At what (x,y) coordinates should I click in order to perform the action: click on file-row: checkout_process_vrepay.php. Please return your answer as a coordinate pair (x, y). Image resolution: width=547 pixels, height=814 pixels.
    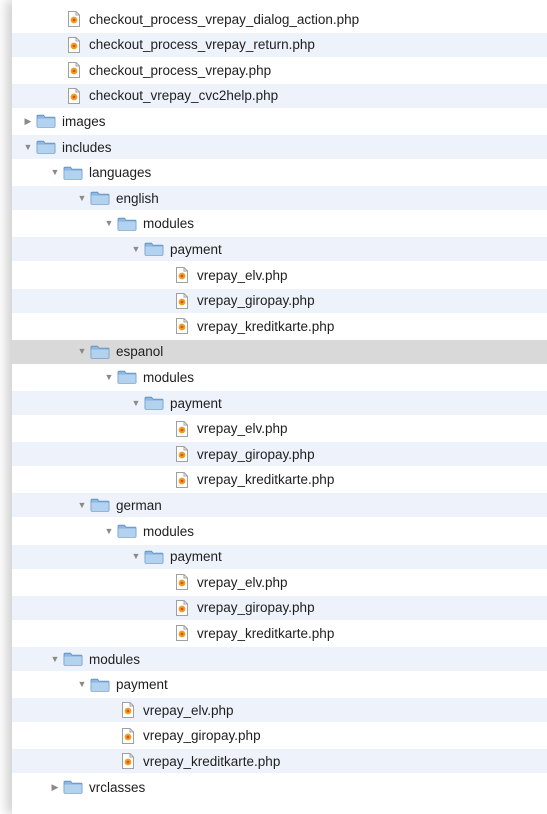
    Looking at the image, I should click on (279, 70).